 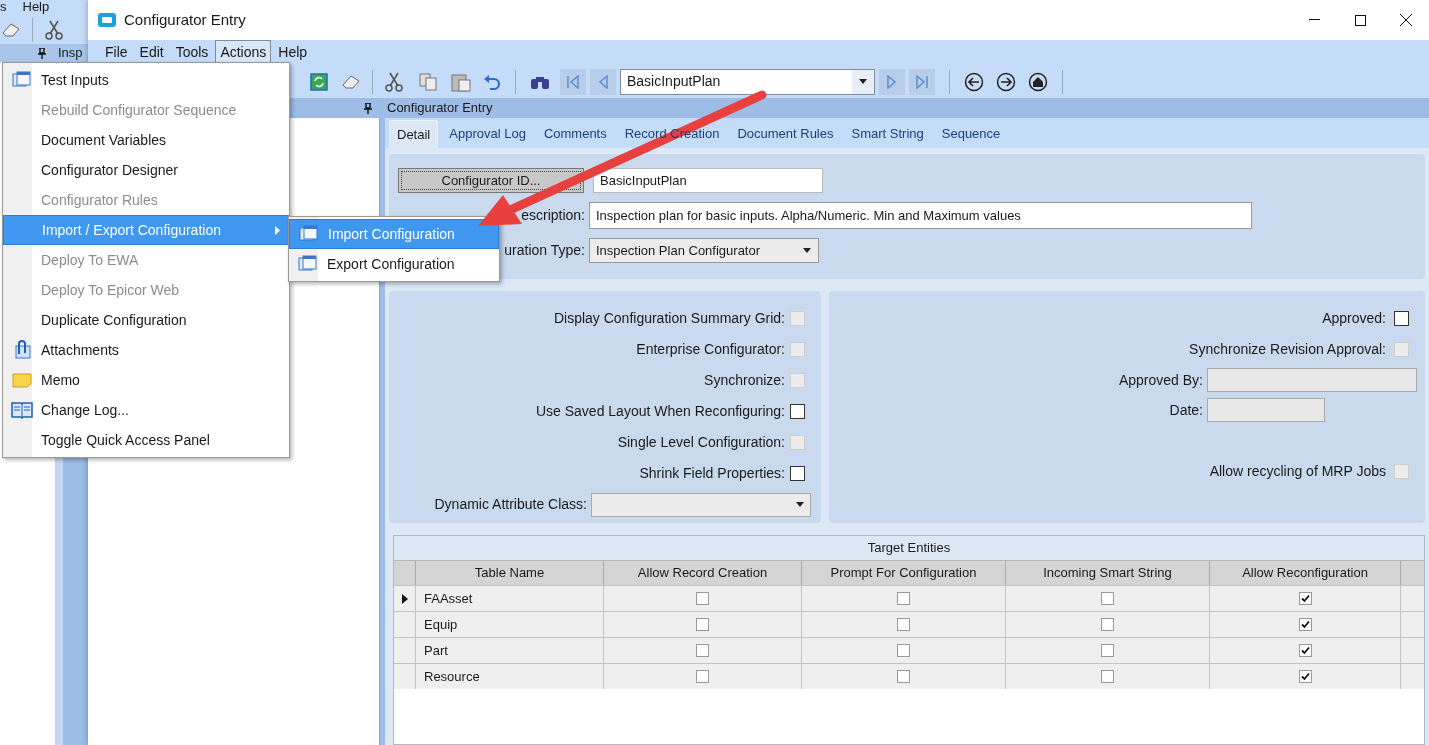 I want to click on copy-icon, so click(x=428, y=81).